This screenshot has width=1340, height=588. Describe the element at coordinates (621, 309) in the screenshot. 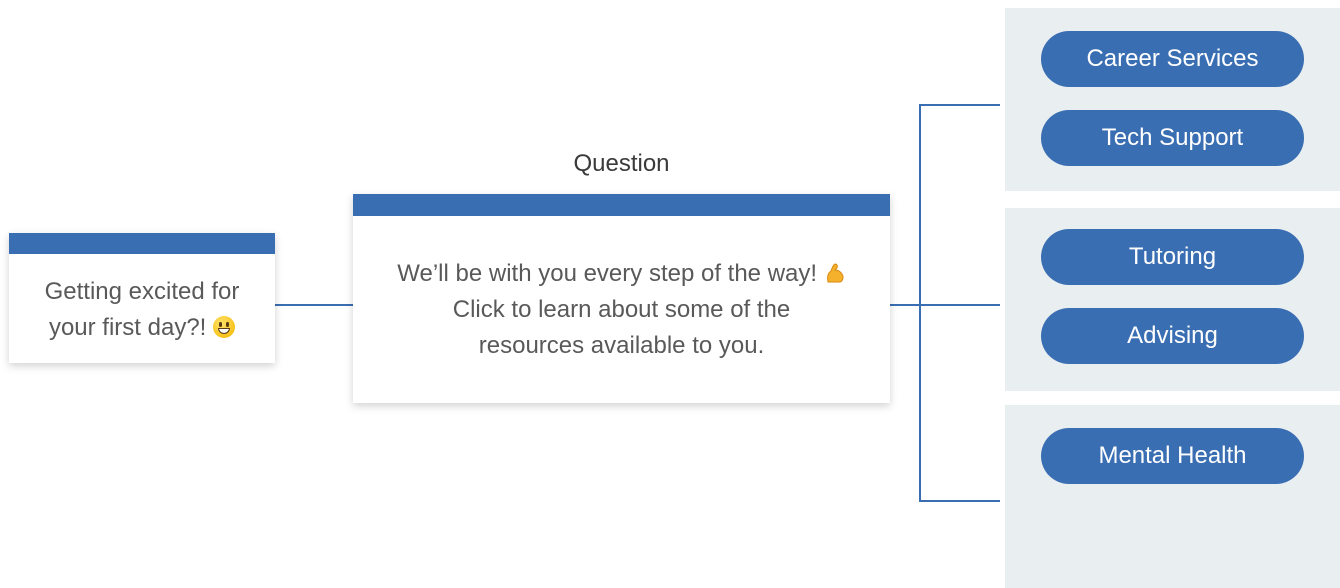

I see `question-text-line2: Click to learn about some of the` at that location.